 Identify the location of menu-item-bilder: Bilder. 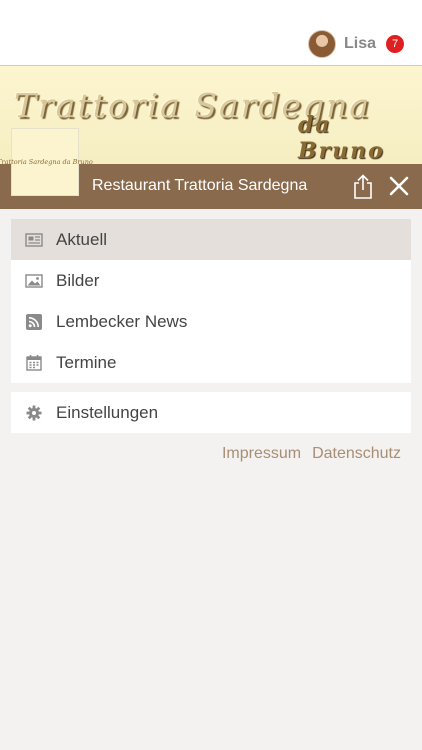
(211, 280).